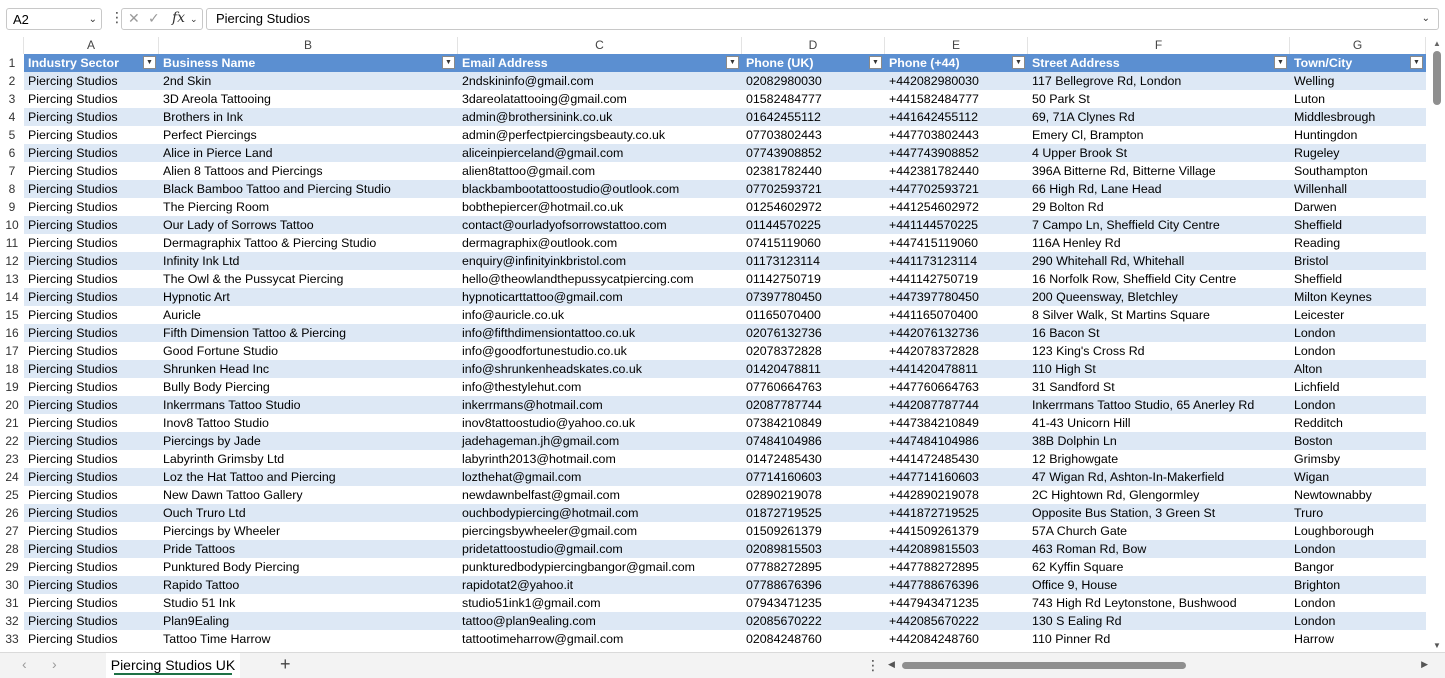  I want to click on horizontal-scrollbar: ◀ ▶, so click(1158, 665).